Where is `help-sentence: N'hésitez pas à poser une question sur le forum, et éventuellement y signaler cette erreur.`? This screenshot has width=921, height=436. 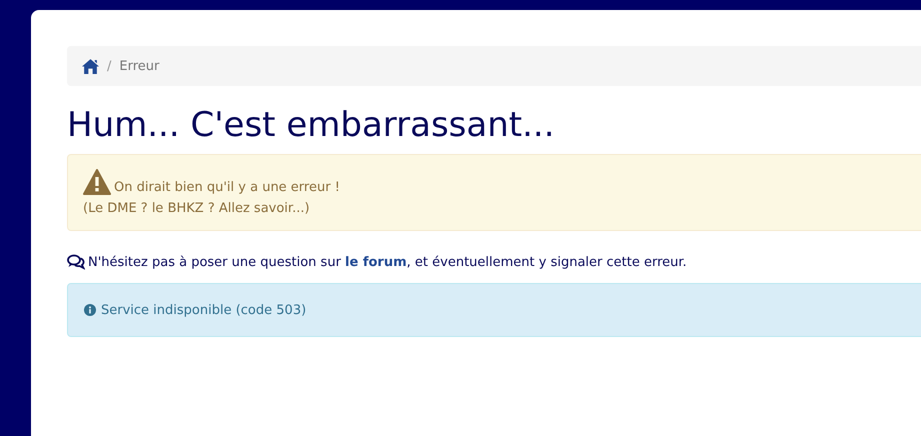
help-sentence: N'hésitez pas à poser une question sur le forum, et éventuellement y signaler cette erreur. is located at coordinates (387, 262).